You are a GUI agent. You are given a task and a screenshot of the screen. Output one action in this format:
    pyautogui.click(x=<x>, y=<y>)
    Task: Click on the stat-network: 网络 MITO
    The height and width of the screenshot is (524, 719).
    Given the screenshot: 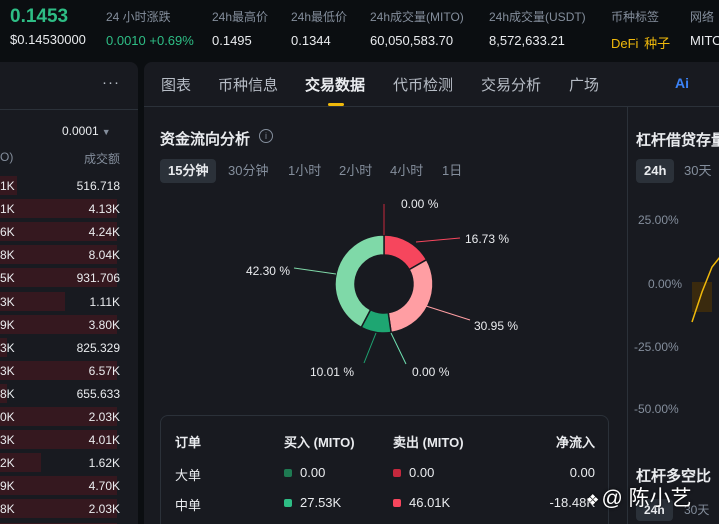 What is the action you would take?
    pyautogui.click(x=704, y=28)
    